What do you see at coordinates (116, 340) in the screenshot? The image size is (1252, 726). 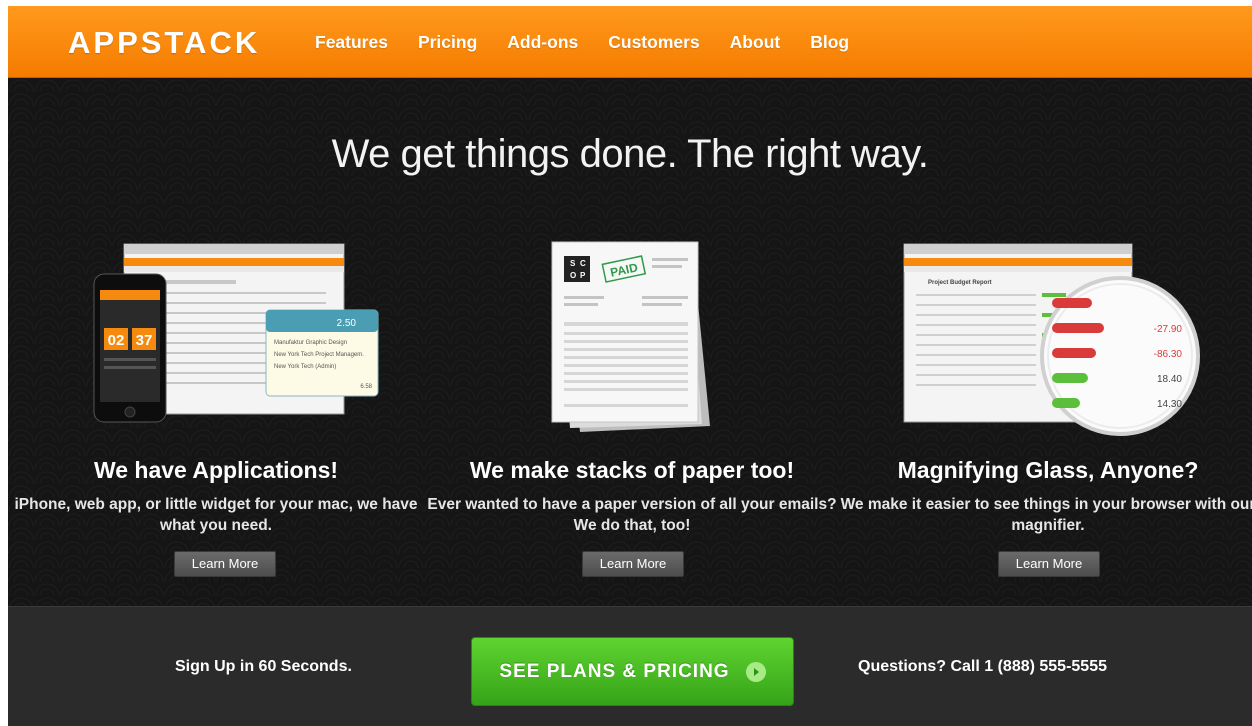 I see `phone-hours: 02` at bounding box center [116, 340].